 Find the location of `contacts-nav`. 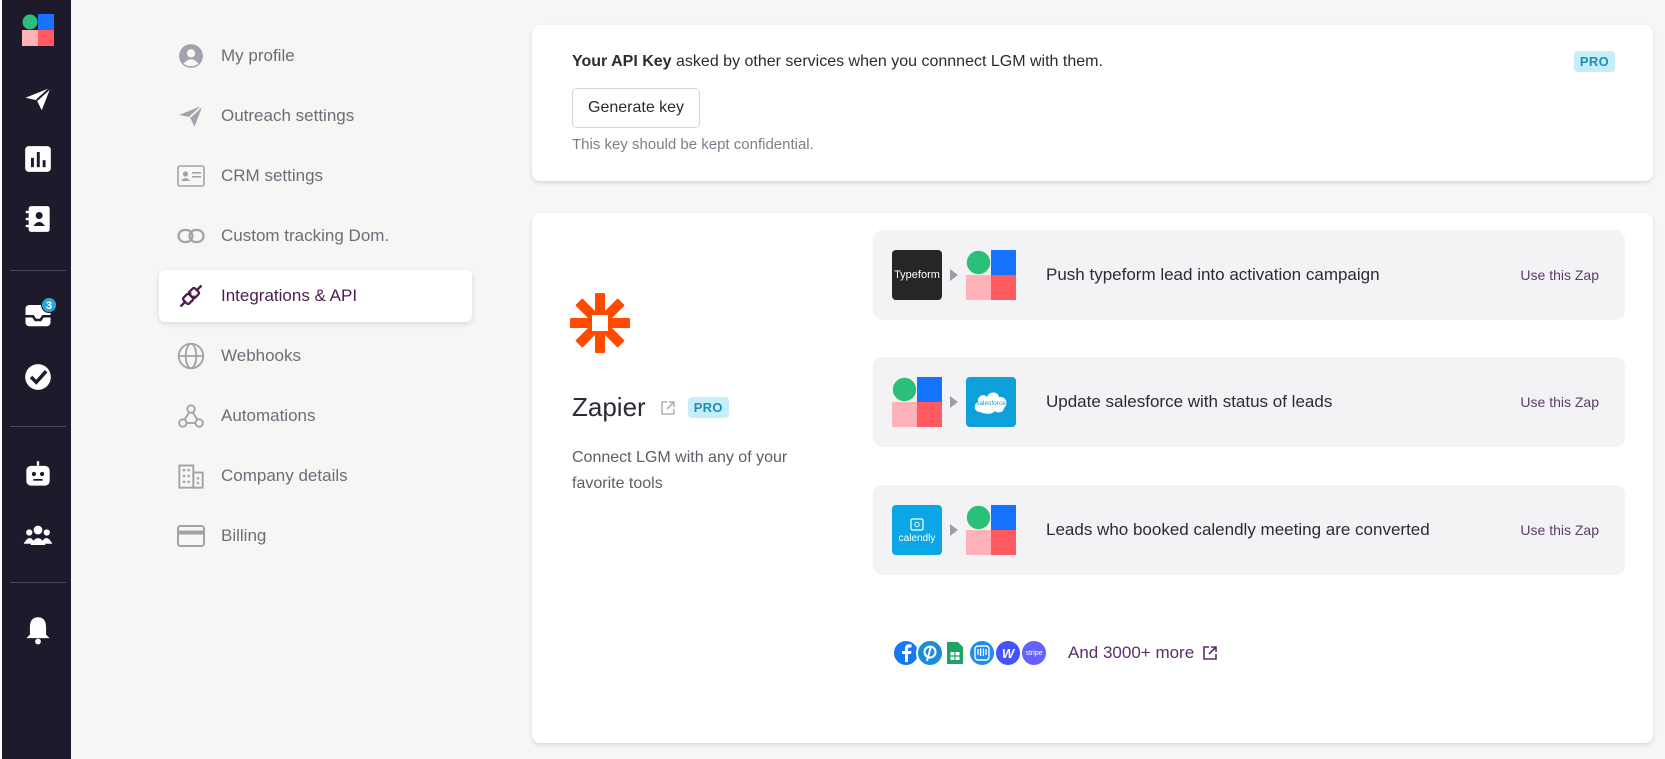

contacts-nav is located at coordinates (37, 219).